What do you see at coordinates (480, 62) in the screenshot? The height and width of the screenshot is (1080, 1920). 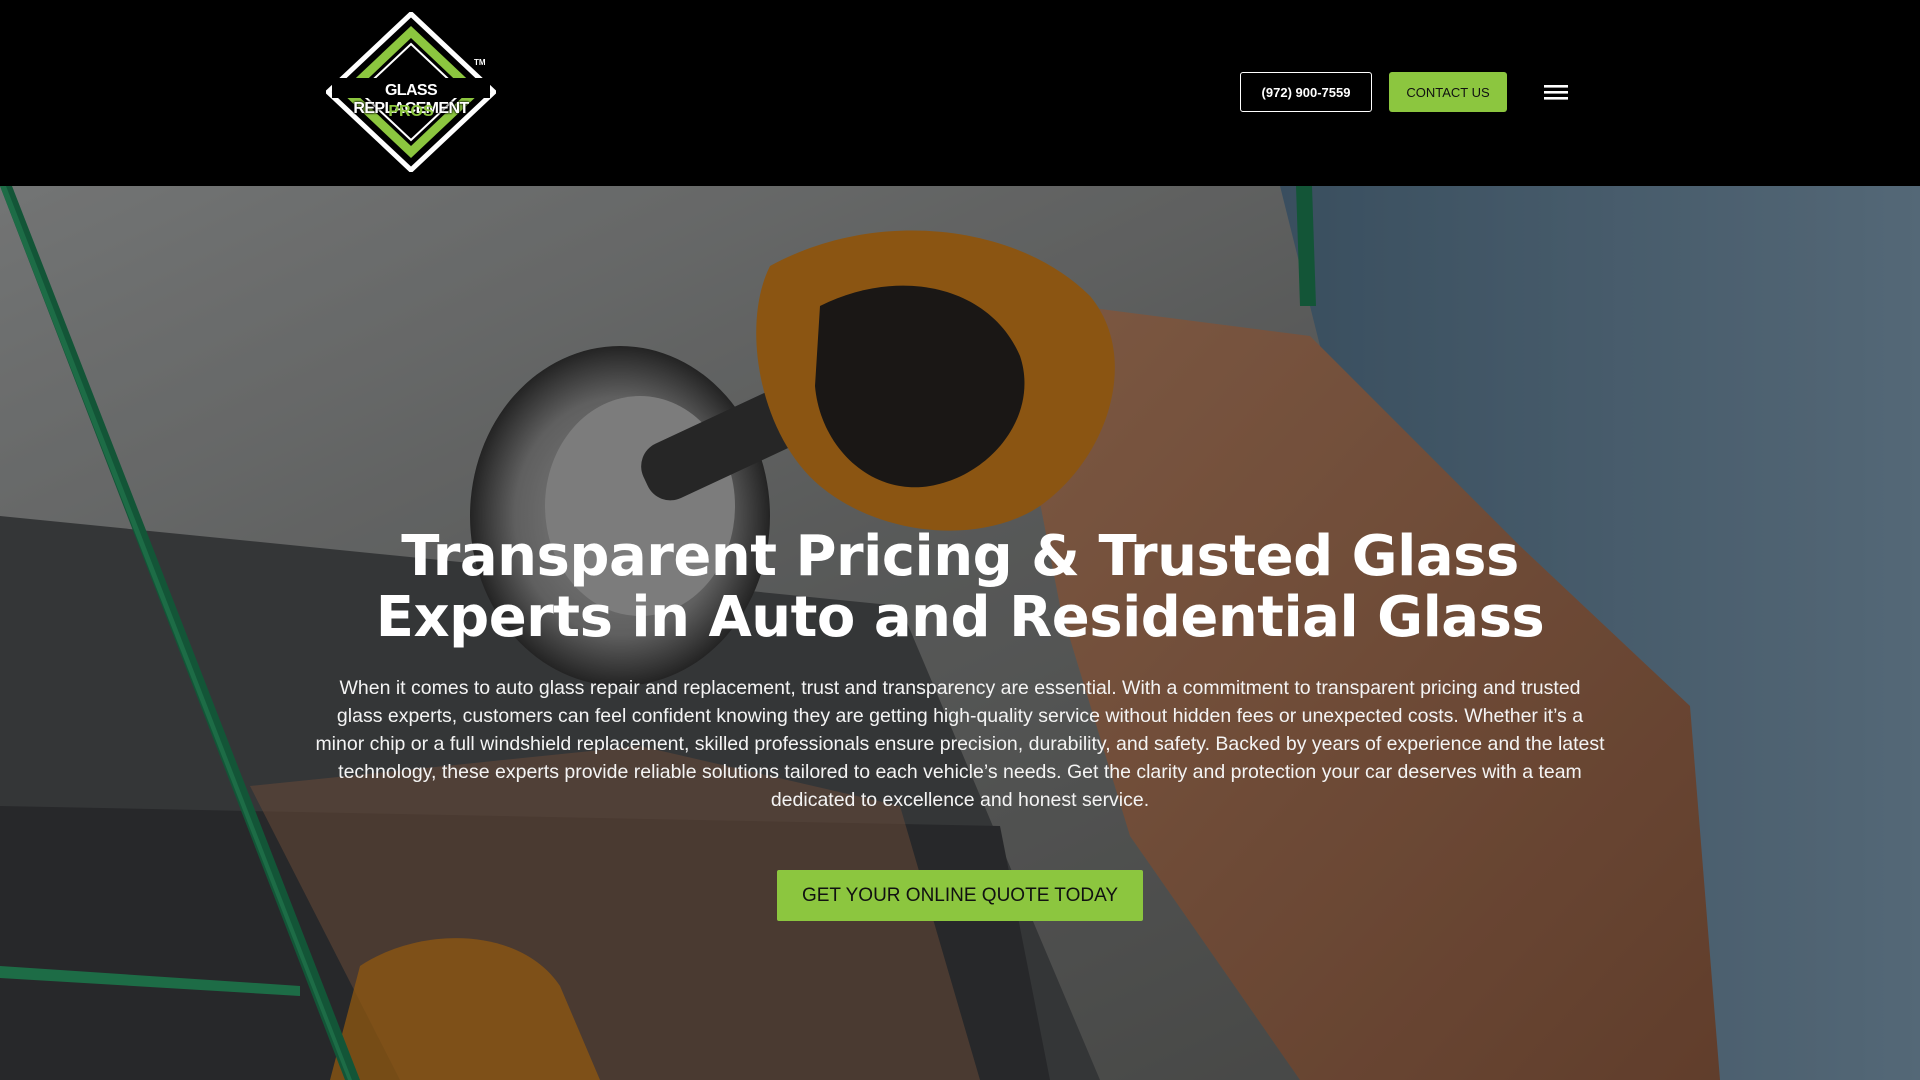 I see `logo-trademark: TM` at bounding box center [480, 62].